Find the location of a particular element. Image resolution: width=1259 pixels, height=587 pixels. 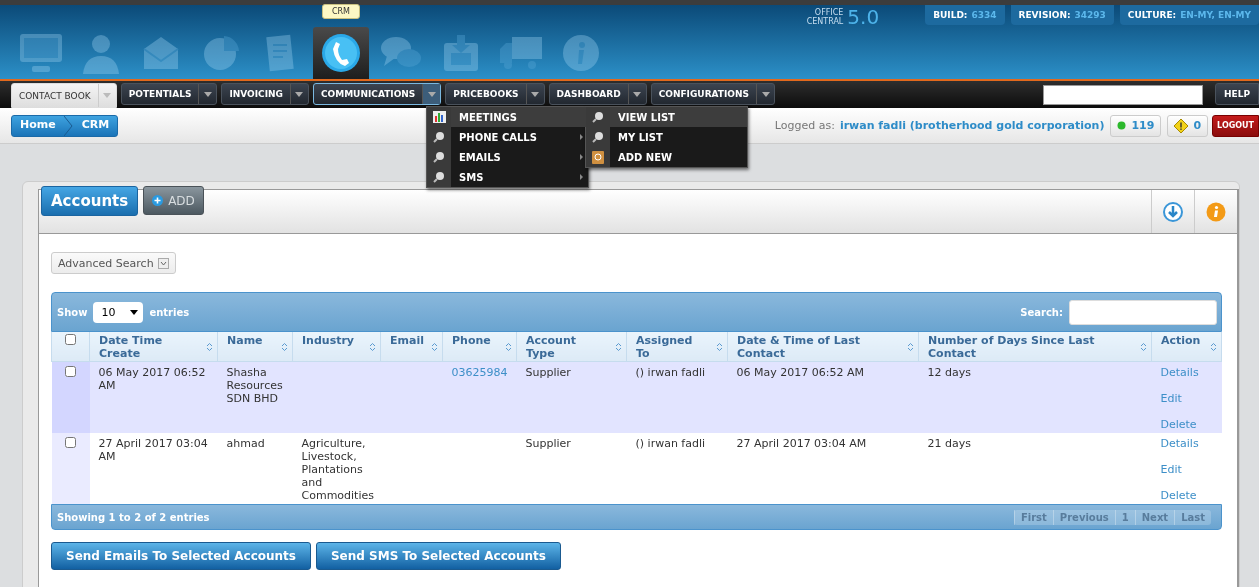

bar-chart-icon is located at coordinates (439, 117).